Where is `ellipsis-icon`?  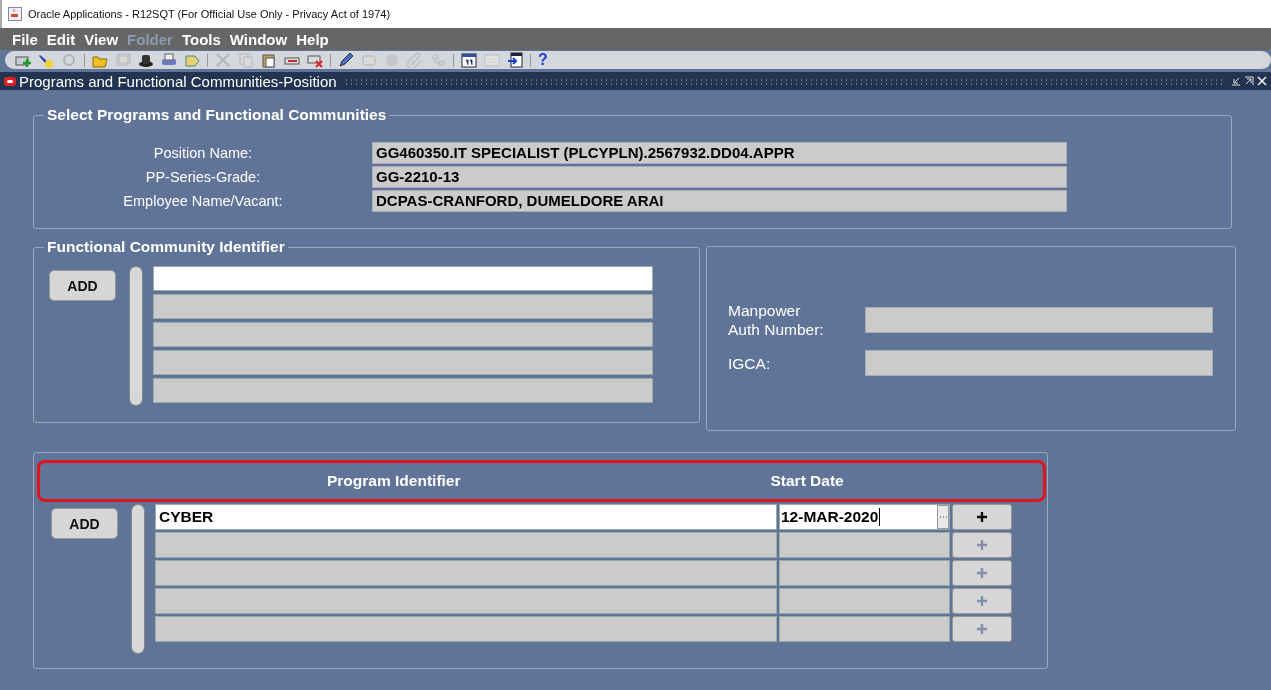
ellipsis-icon is located at coordinates (943, 517).